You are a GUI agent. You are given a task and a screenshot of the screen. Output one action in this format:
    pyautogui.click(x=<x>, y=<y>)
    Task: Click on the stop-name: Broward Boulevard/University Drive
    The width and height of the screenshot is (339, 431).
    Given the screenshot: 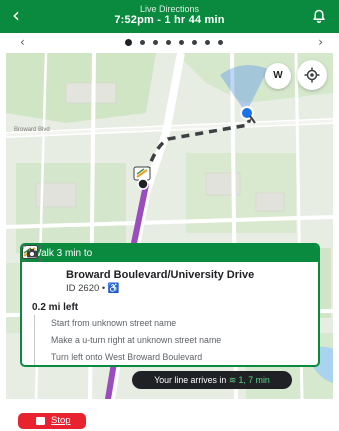 What is the action you would take?
    pyautogui.click(x=160, y=275)
    